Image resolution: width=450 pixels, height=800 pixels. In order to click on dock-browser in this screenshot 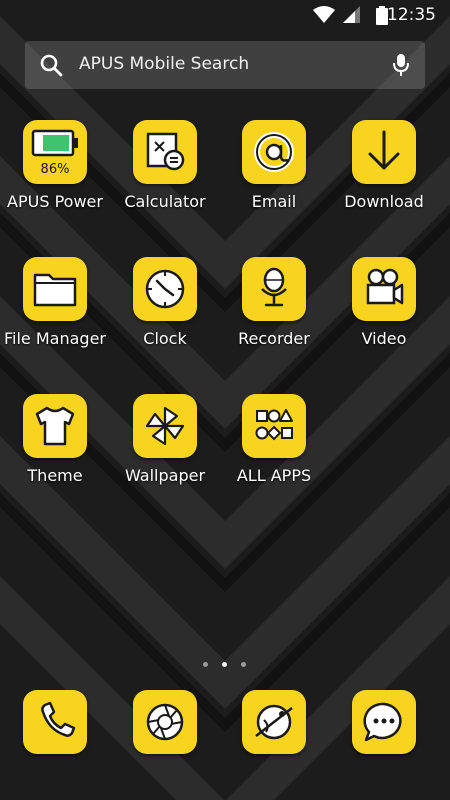, I will do `click(274, 722)`.